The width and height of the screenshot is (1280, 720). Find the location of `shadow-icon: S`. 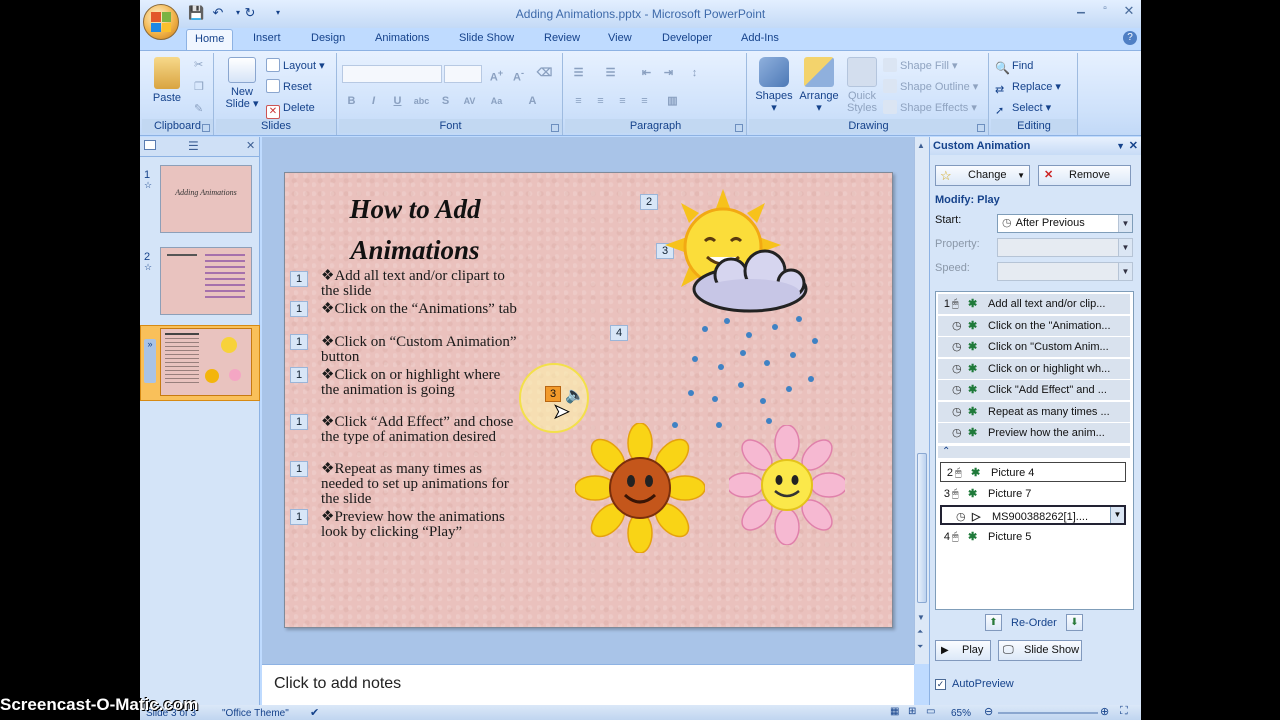

shadow-icon: S is located at coordinates (445, 101).